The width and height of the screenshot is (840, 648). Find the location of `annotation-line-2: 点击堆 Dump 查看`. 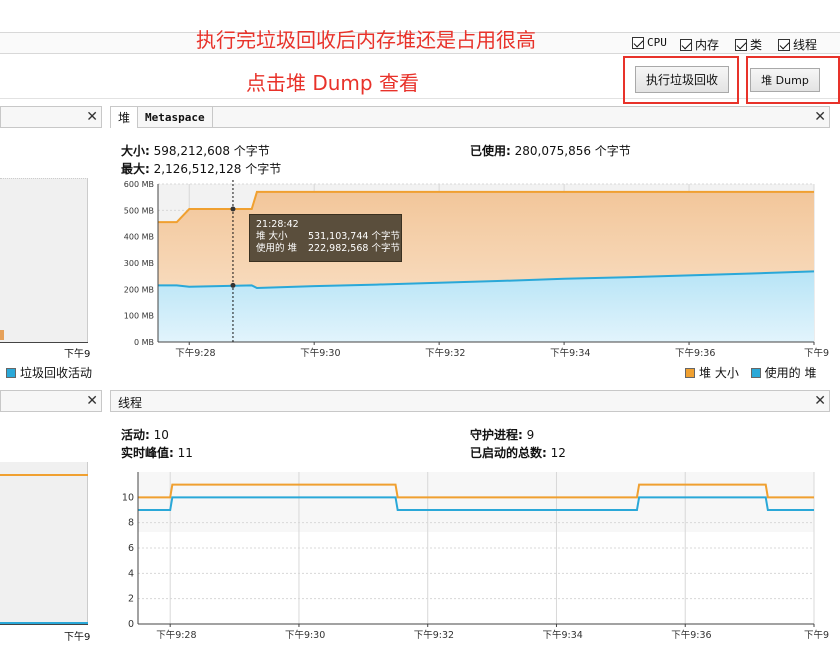

annotation-line-2: 点击堆 Dump 查看 is located at coordinates (332, 83).